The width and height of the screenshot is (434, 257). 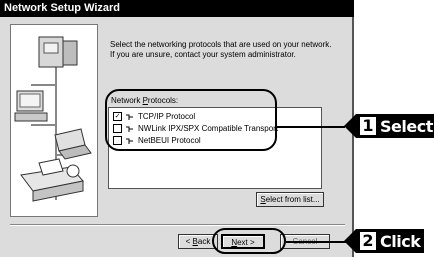 What do you see at coordinates (167, 116) in the screenshot?
I see `protocol-label: TCP/IP Protocol` at bounding box center [167, 116].